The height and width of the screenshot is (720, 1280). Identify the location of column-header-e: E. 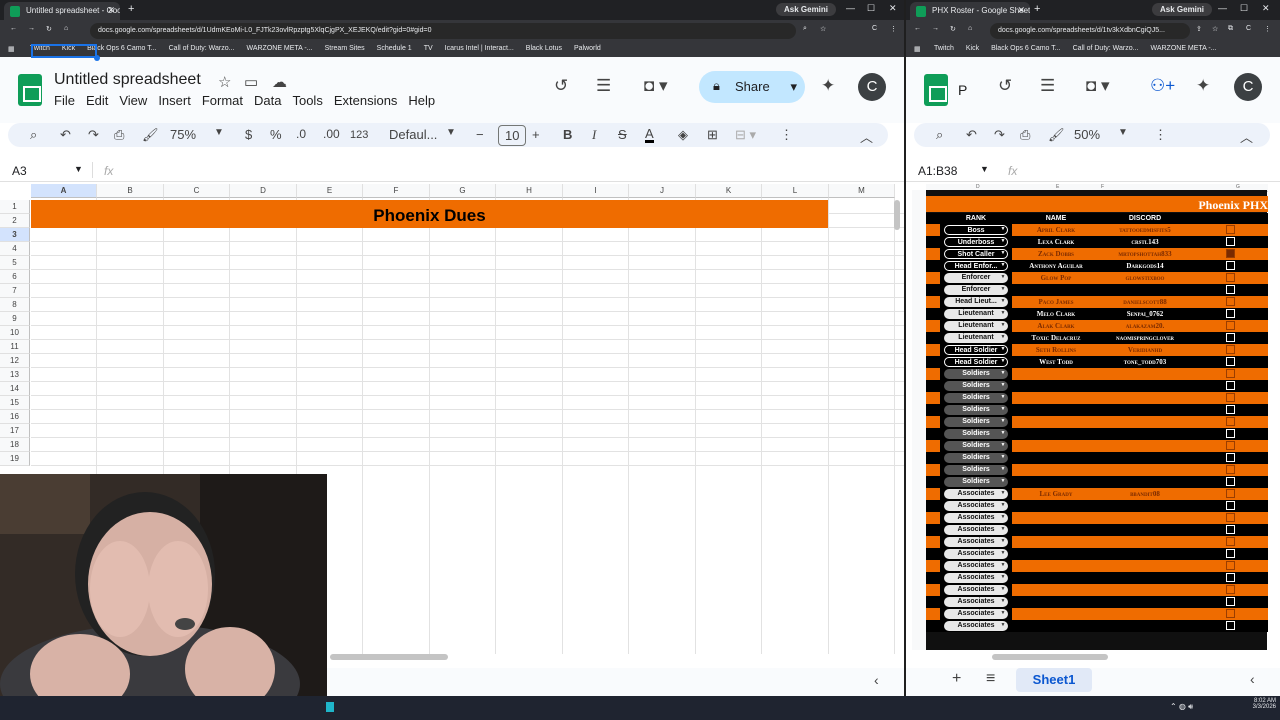
(330, 191).